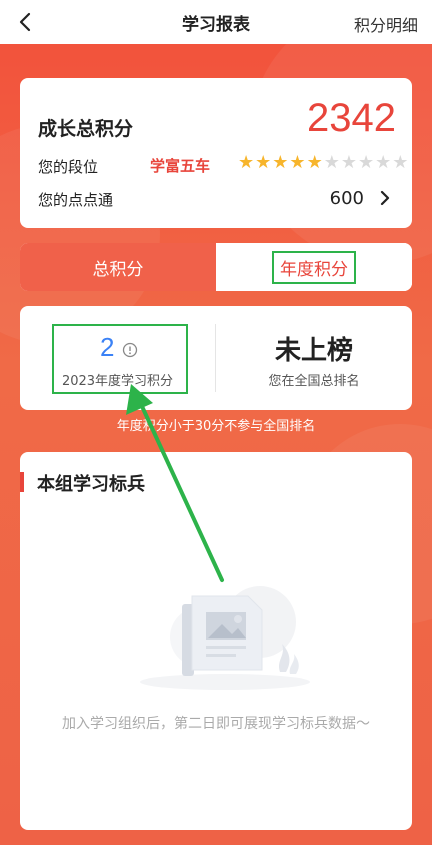  Describe the element at coordinates (216, 426) in the screenshot. I see `ranking-notice: 年度积分小于30分不参与全国排名` at that location.